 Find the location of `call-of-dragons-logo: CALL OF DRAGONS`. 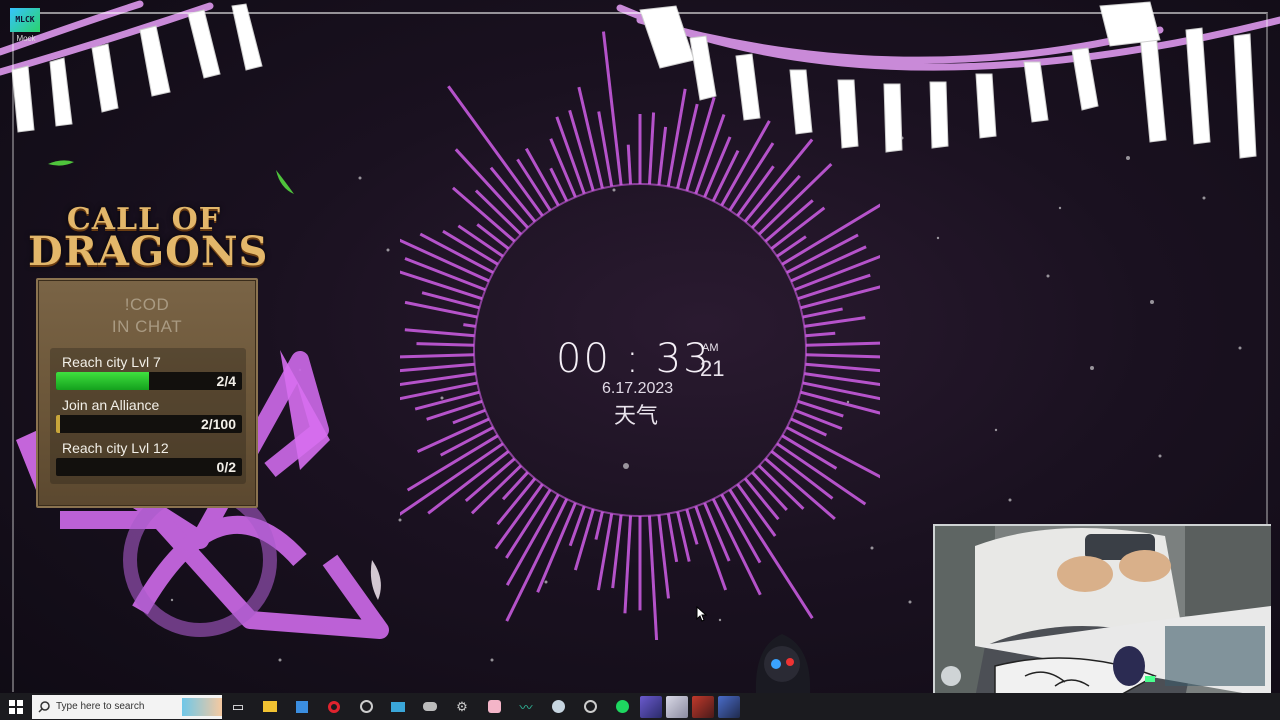

call-of-dragons-logo: CALL OF DRAGONS is located at coordinates (148, 238).